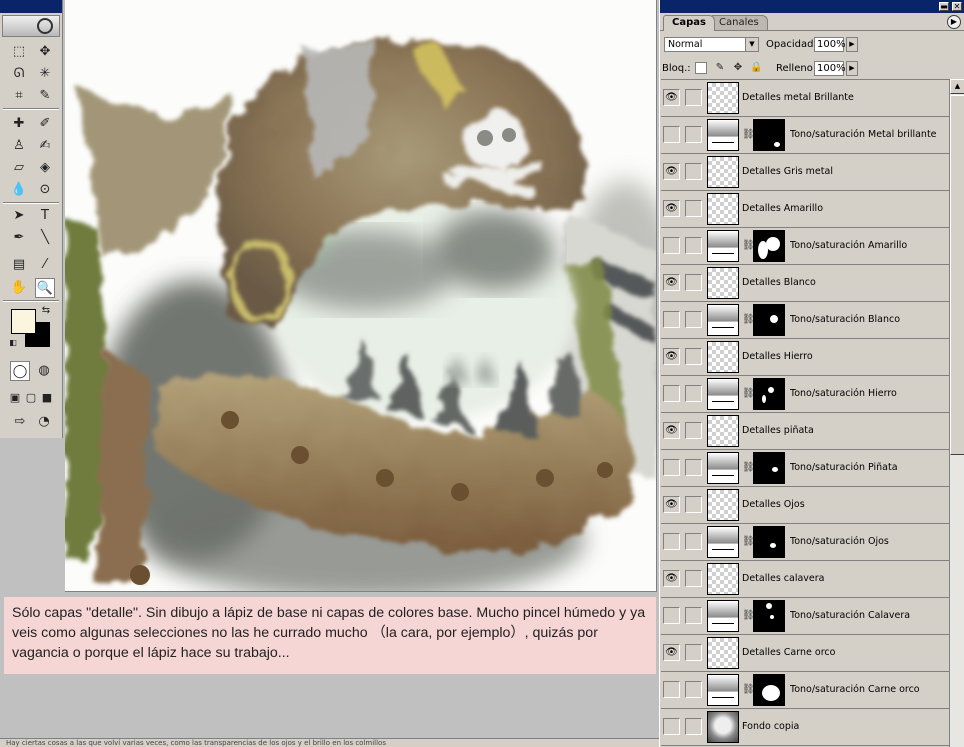  Describe the element at coordinates (805, 468) in the screenshot. I see `layer-row: Tono/saturación Piñata ⛓` at that location.